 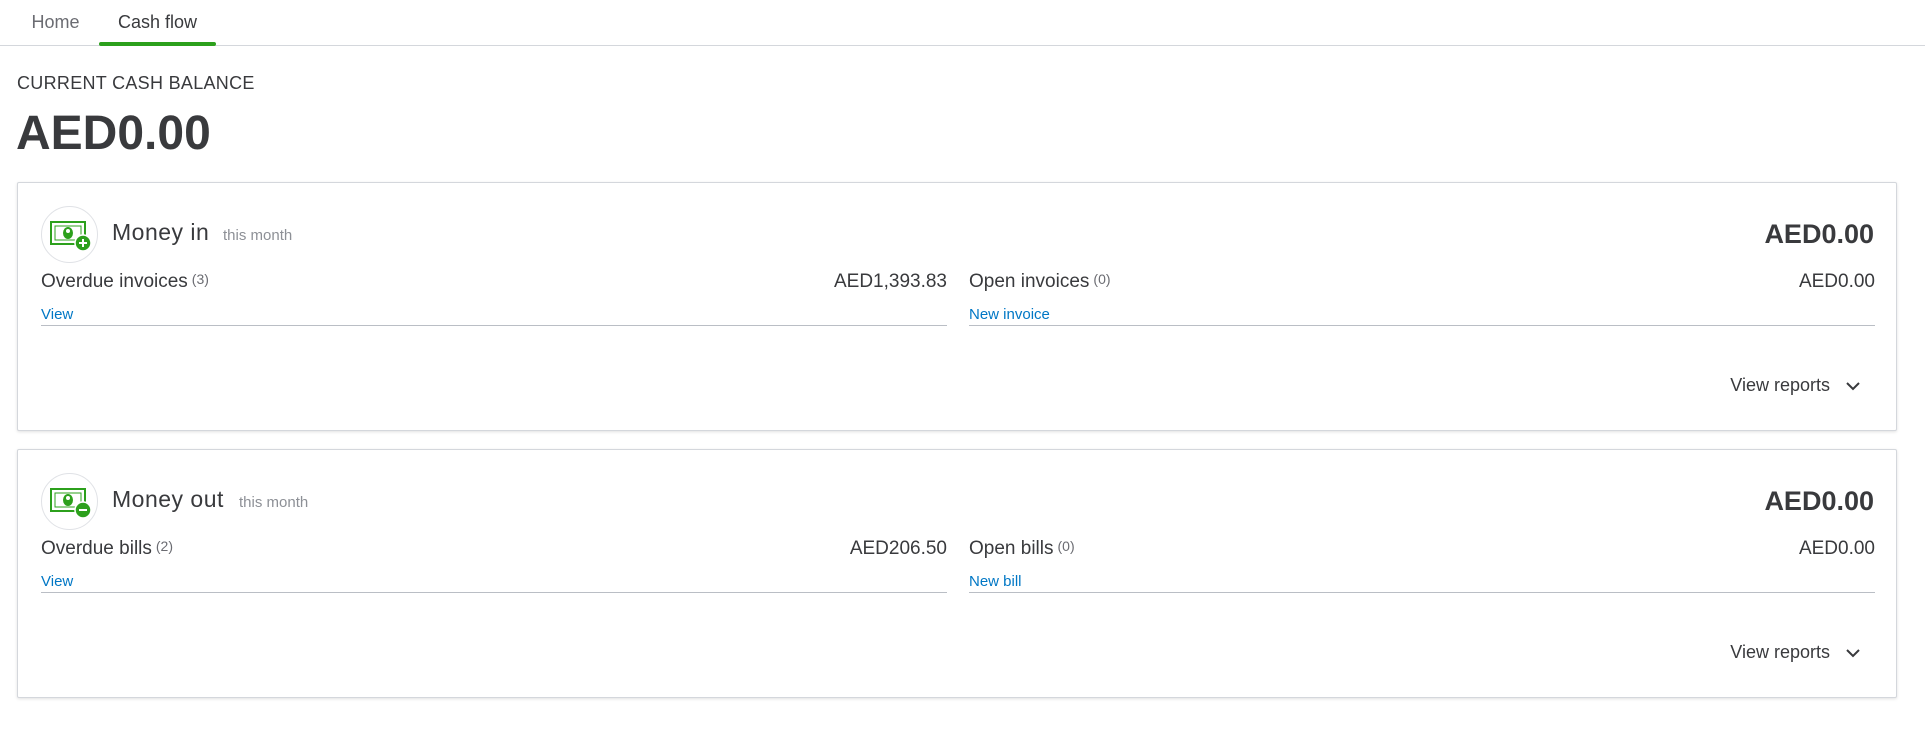 I want to click on overdue-bills-count: (2), so click(x=164, y=546).